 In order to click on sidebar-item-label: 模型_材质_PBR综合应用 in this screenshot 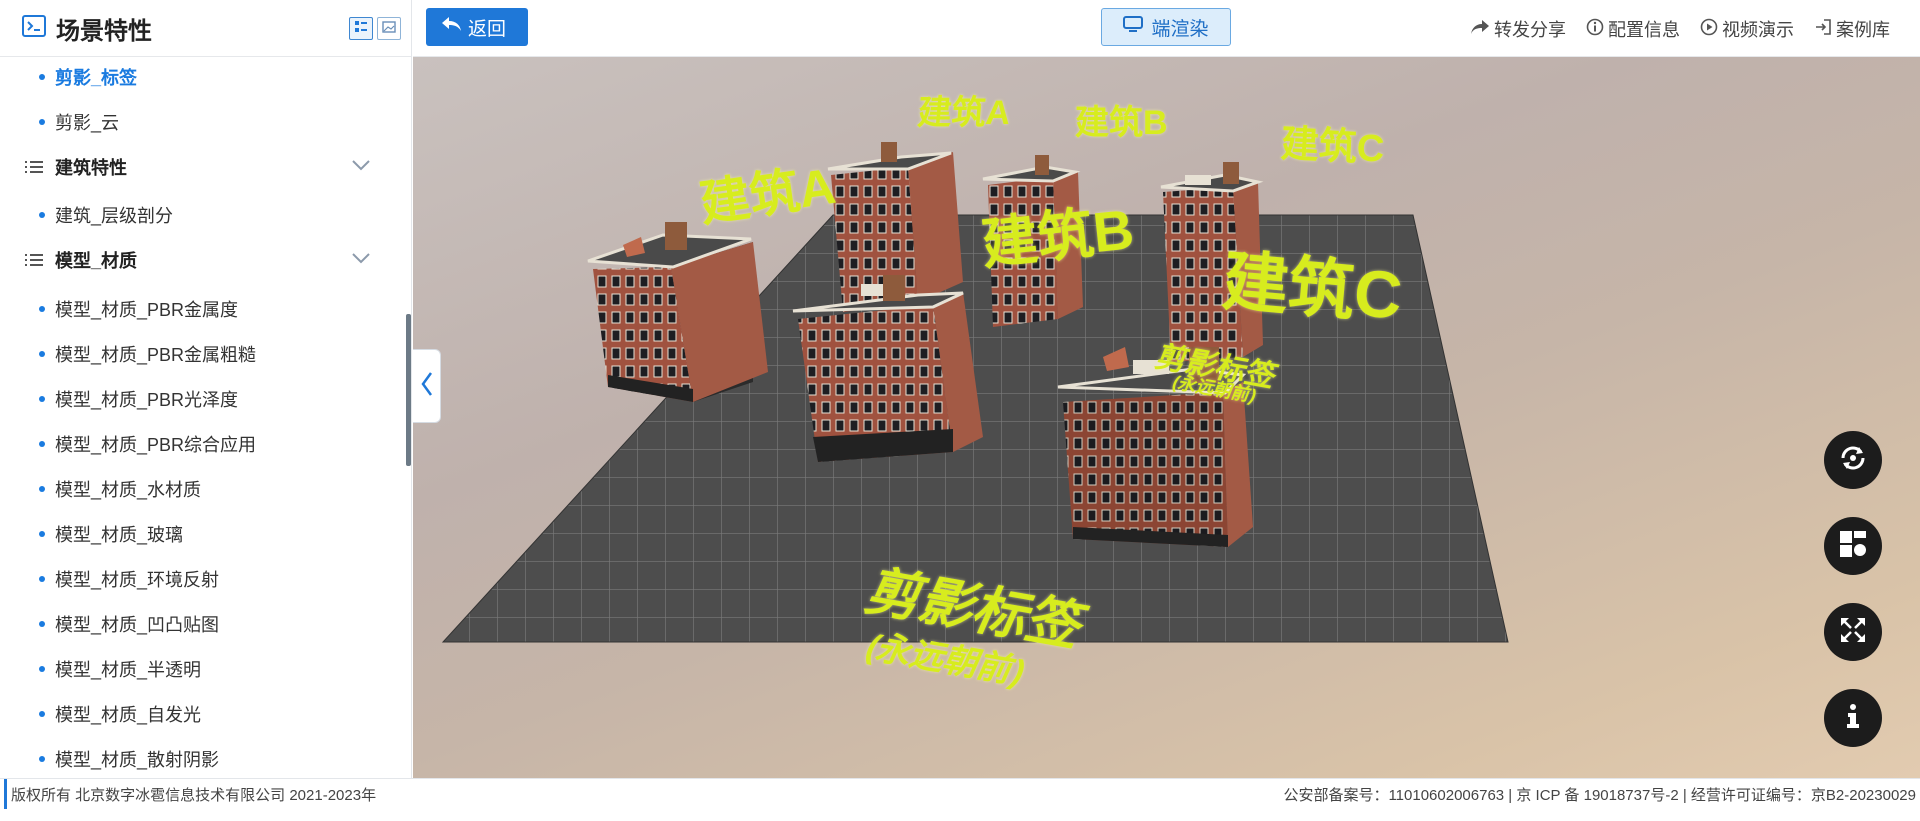, I will do `click(156, 445)`.